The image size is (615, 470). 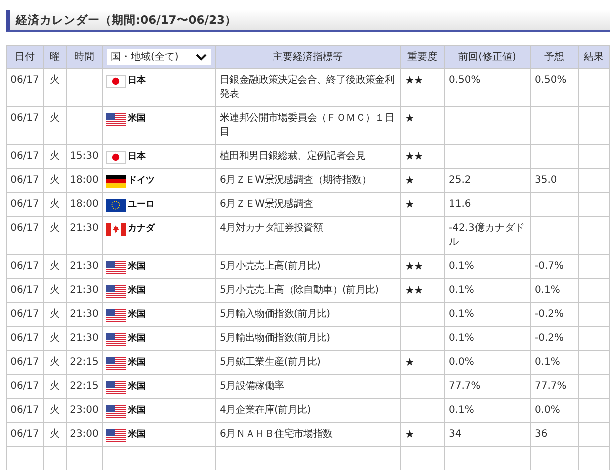 I want to click on section-title: 経済カレンダー（期間:06/17〜06/23）, so click(x=127, y=20).